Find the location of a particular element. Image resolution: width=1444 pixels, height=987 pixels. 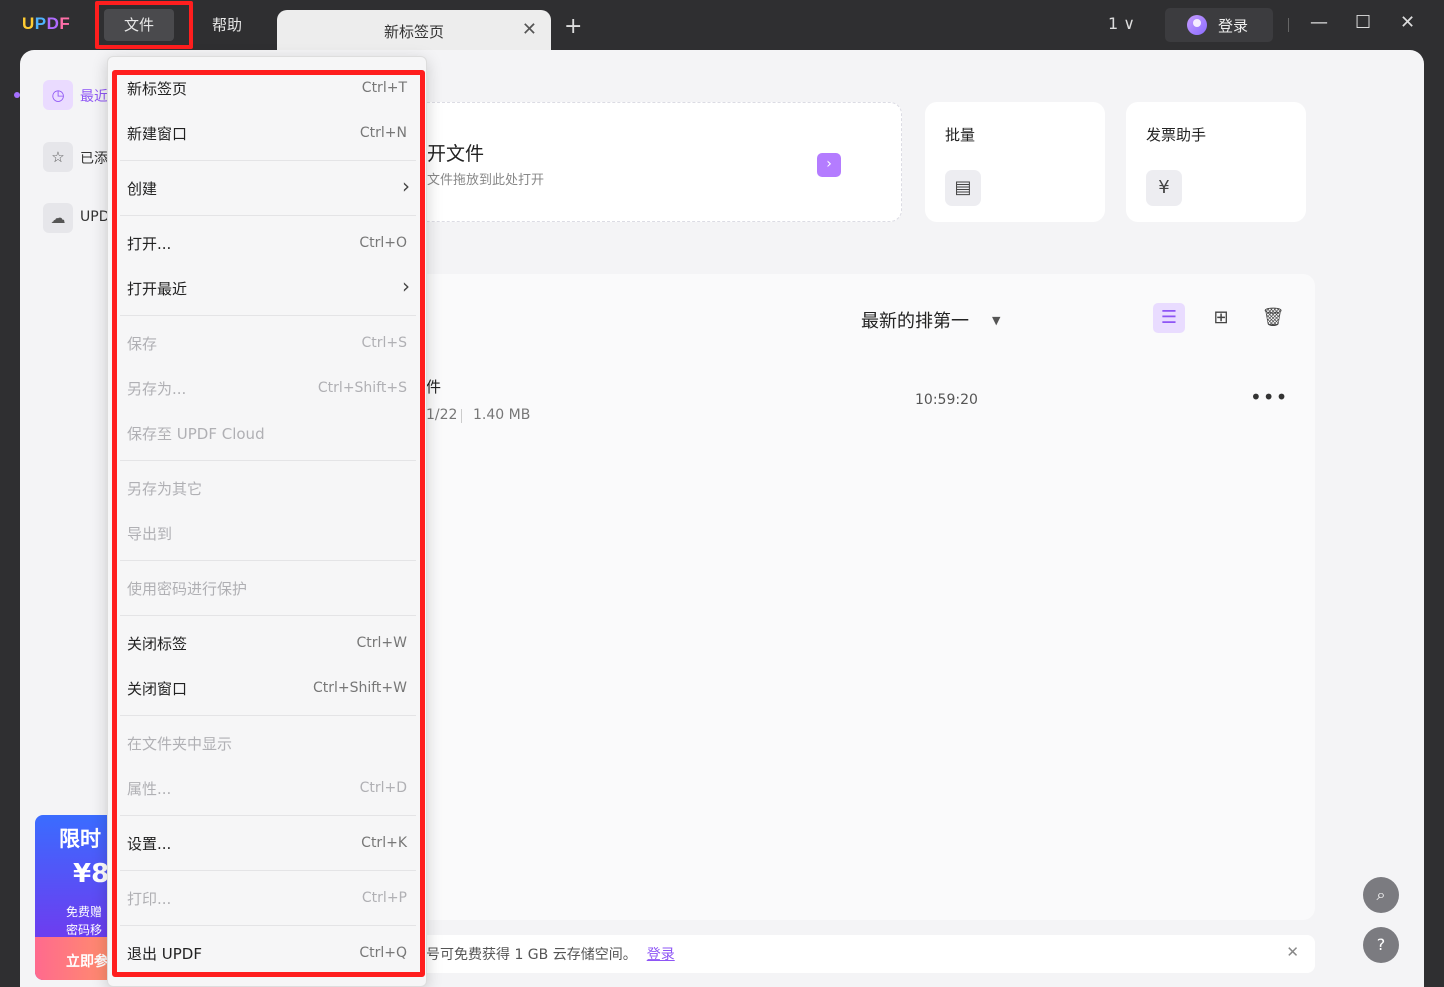

maximize-icon: ☐ is located at coordinates (1363, 22).